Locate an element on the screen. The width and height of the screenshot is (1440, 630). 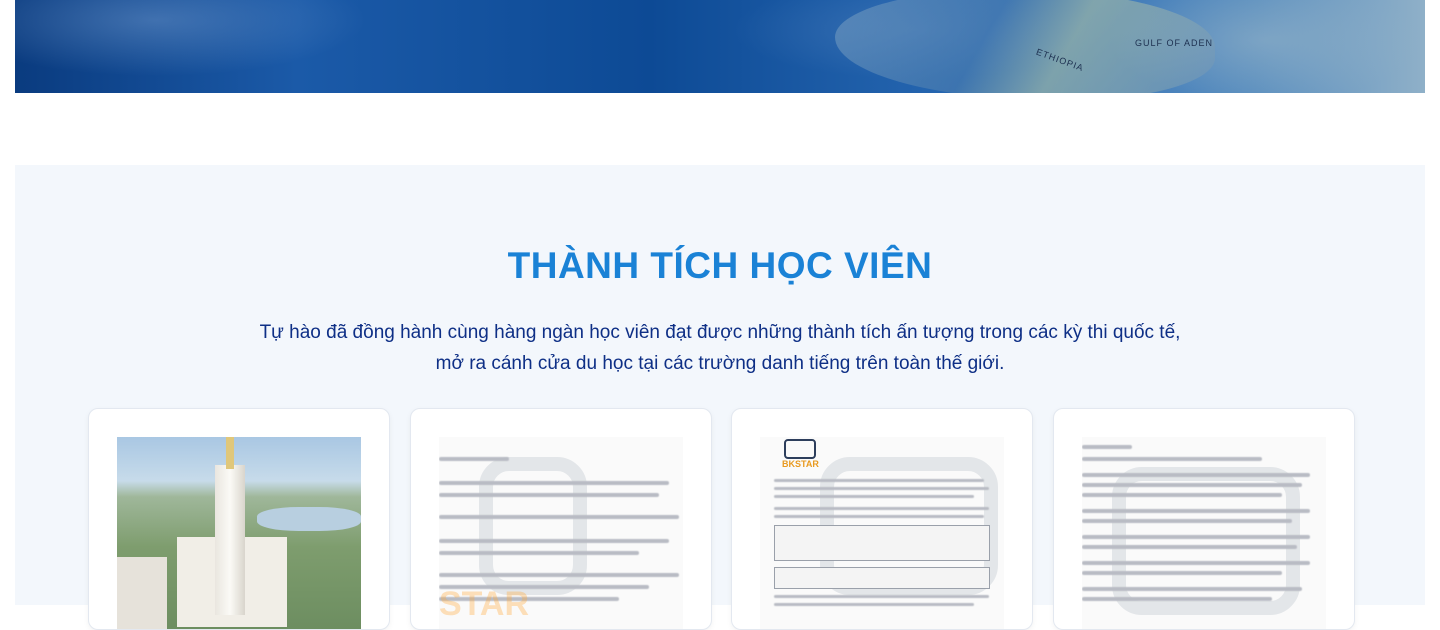
spire-shape is located at coordinates (230, 453).